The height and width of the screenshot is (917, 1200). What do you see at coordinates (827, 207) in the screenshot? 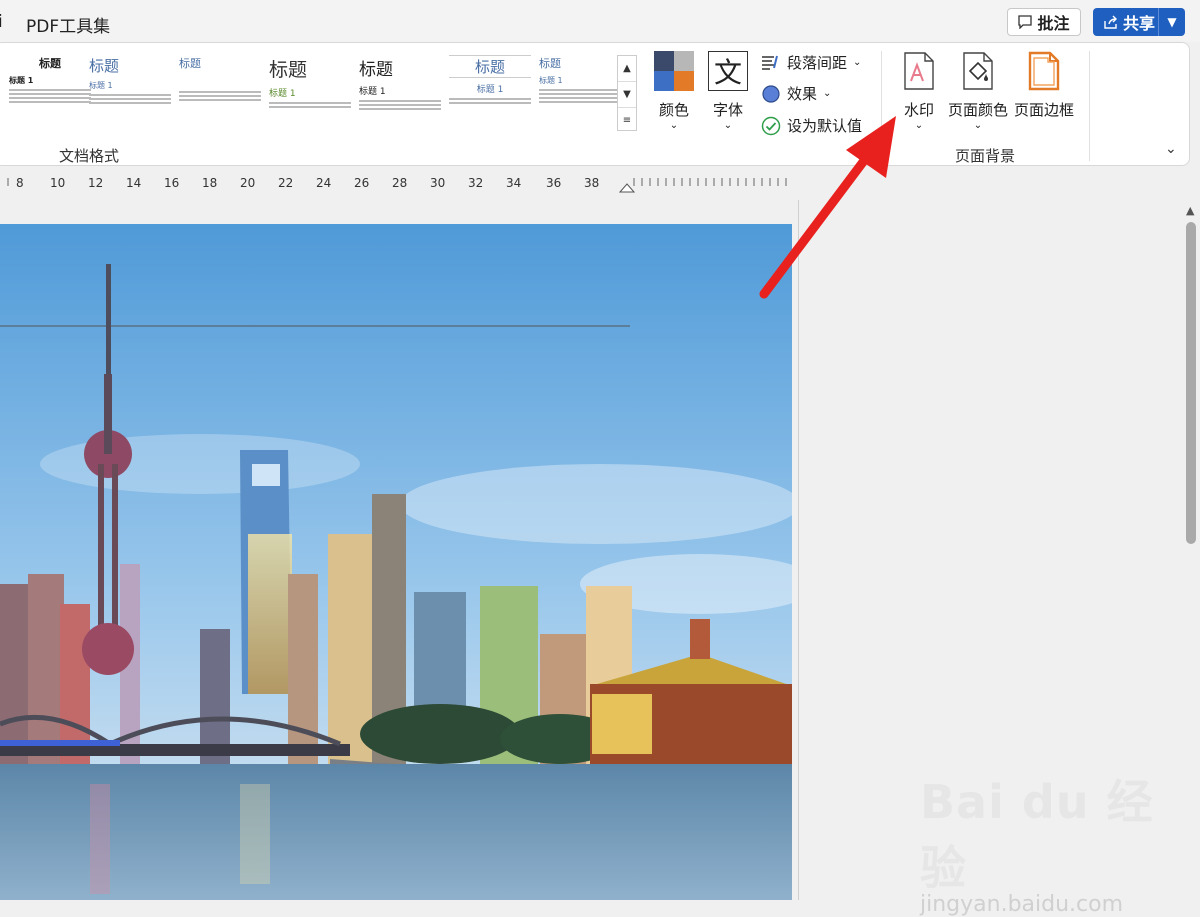
I see `red-arrow-annotation` at bounding box center [827, 207].